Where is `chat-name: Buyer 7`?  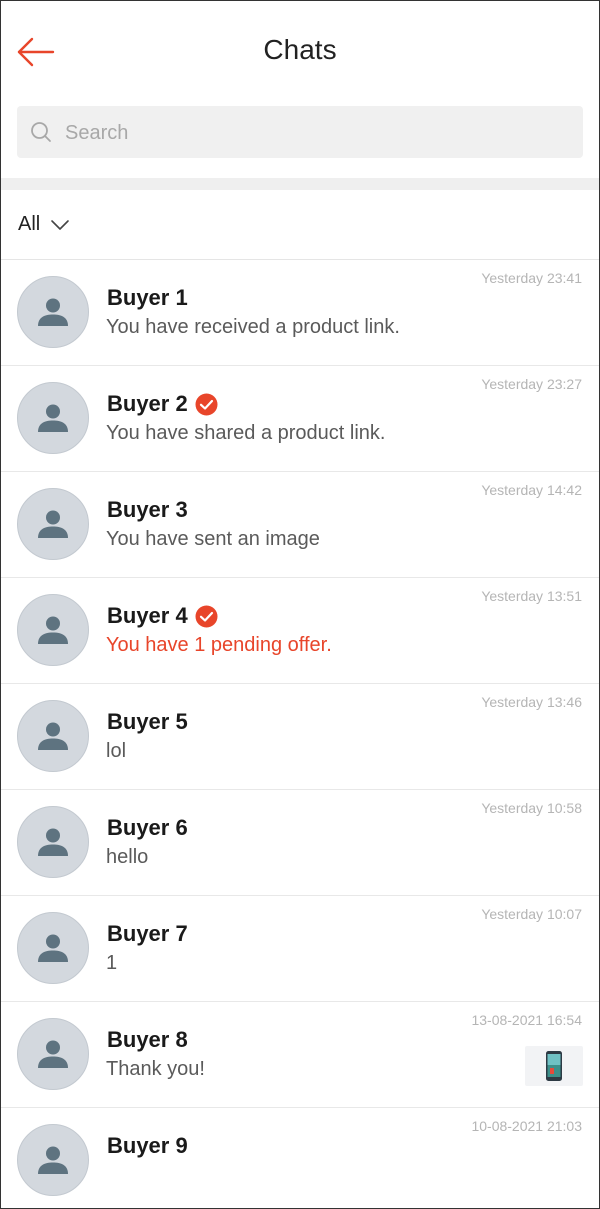
chat-name: Buyer 7 is located at coordinates (147, 933).